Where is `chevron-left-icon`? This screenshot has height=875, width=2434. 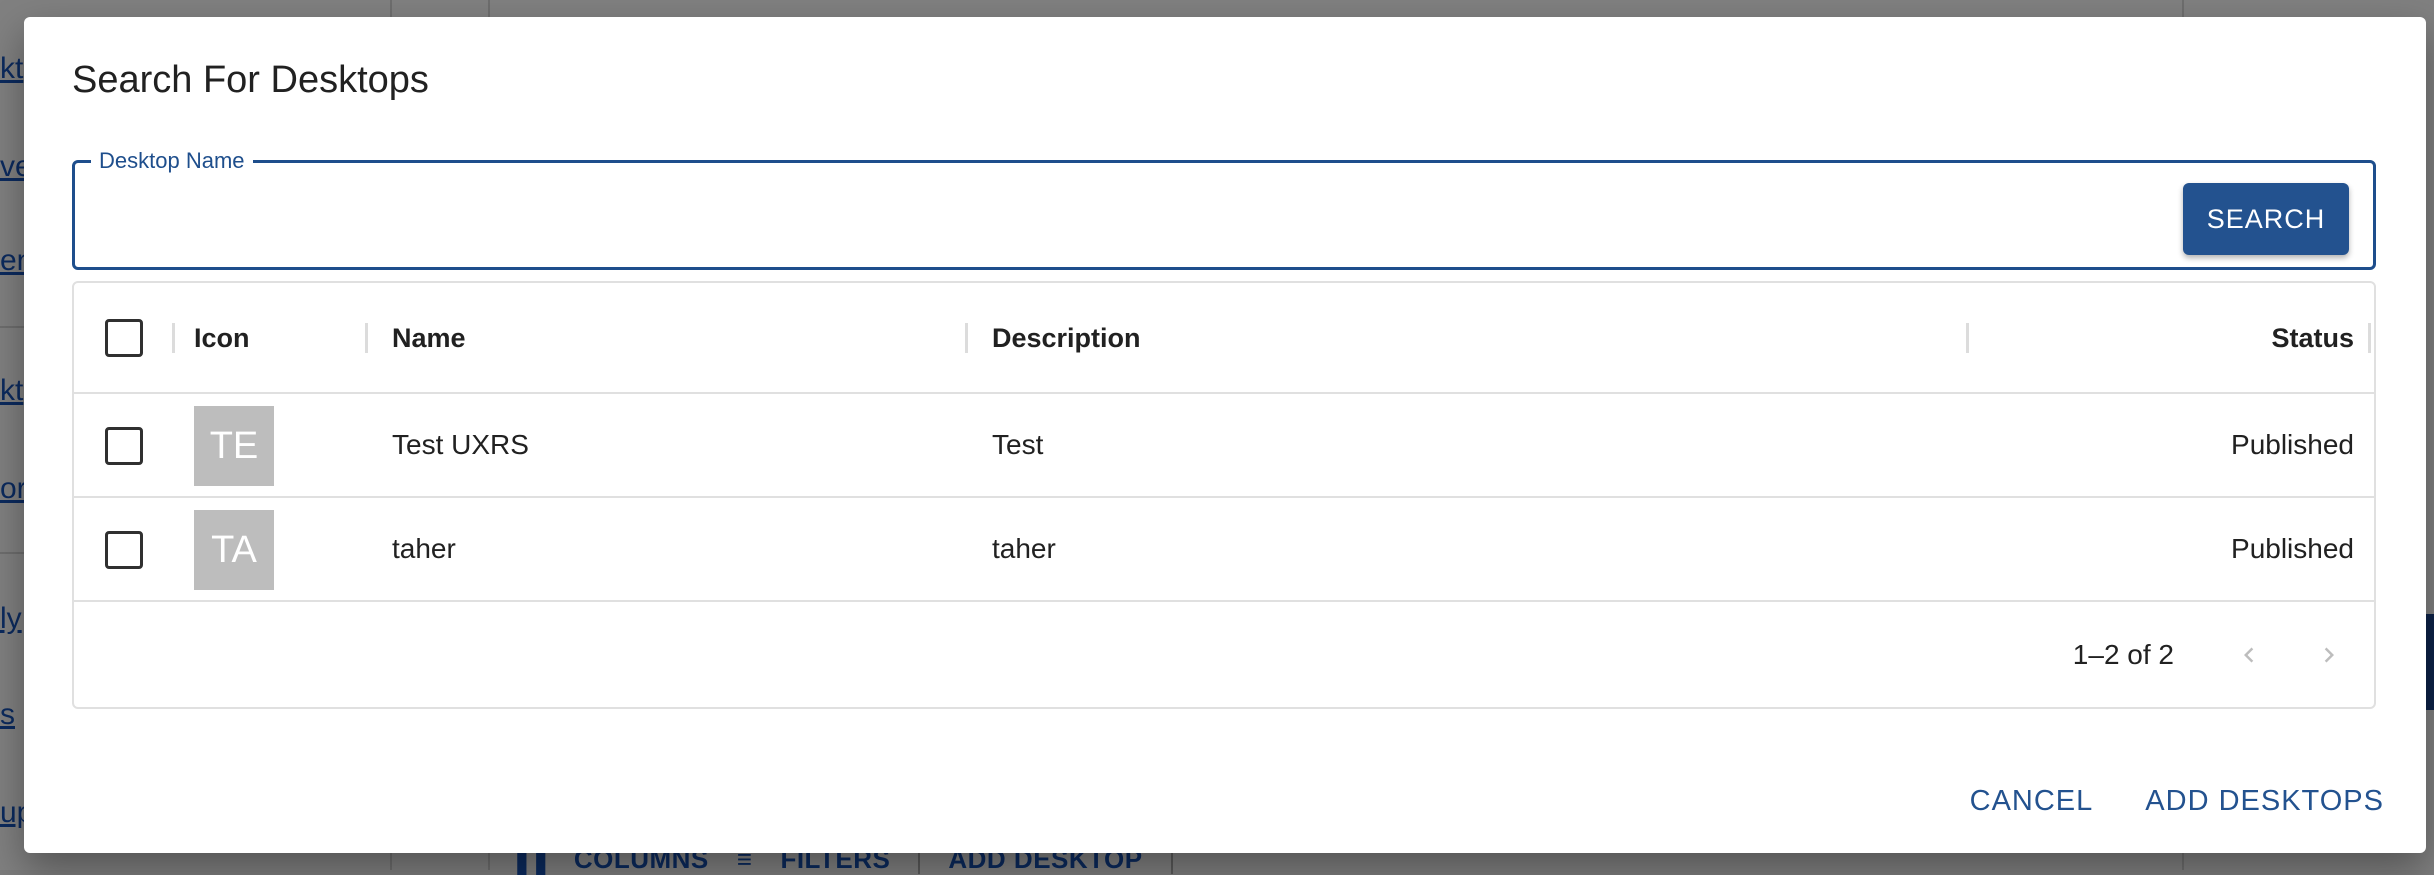
chevron-left-icon is located at coordinates (2249, 655).